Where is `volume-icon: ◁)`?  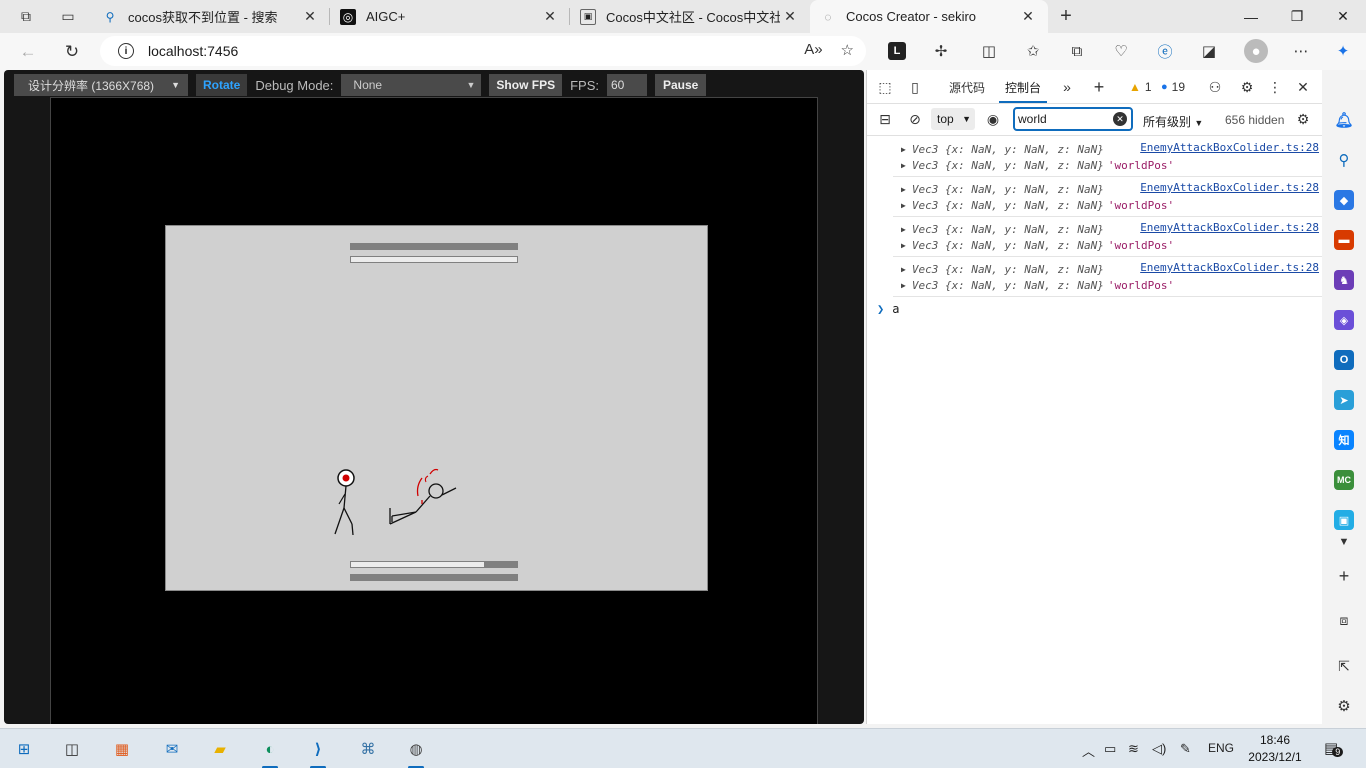 volume-icon: ◁) is located at coordinates (1159, 749).